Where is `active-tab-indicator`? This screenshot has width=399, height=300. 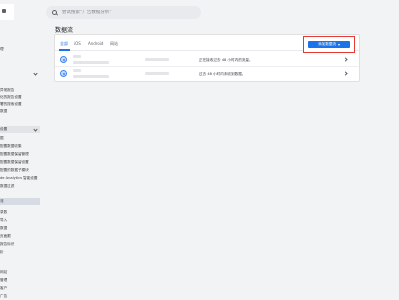 active-tab-indicator is located at coordinates (64, 50).